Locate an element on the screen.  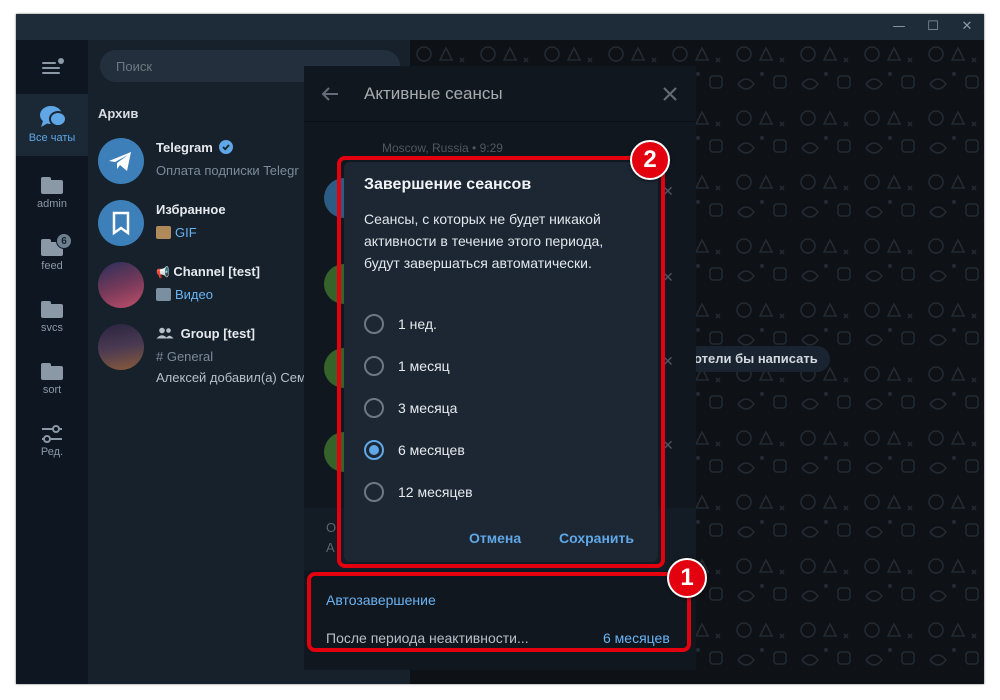
archive-title: Архив is located at coordinates (118, 113).